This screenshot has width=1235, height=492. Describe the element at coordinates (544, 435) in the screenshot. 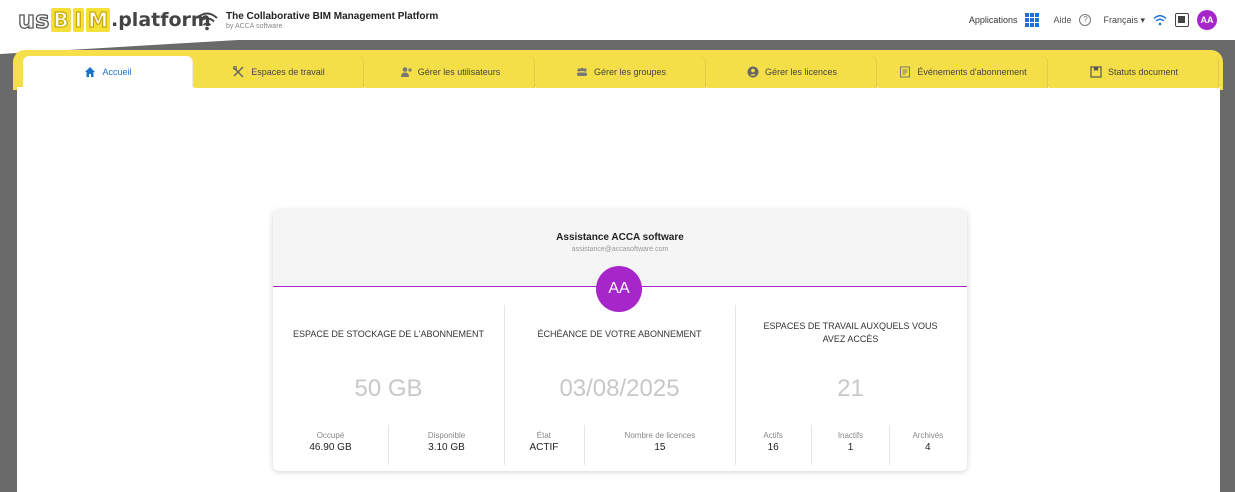

I see `stat-label: État` at that location.